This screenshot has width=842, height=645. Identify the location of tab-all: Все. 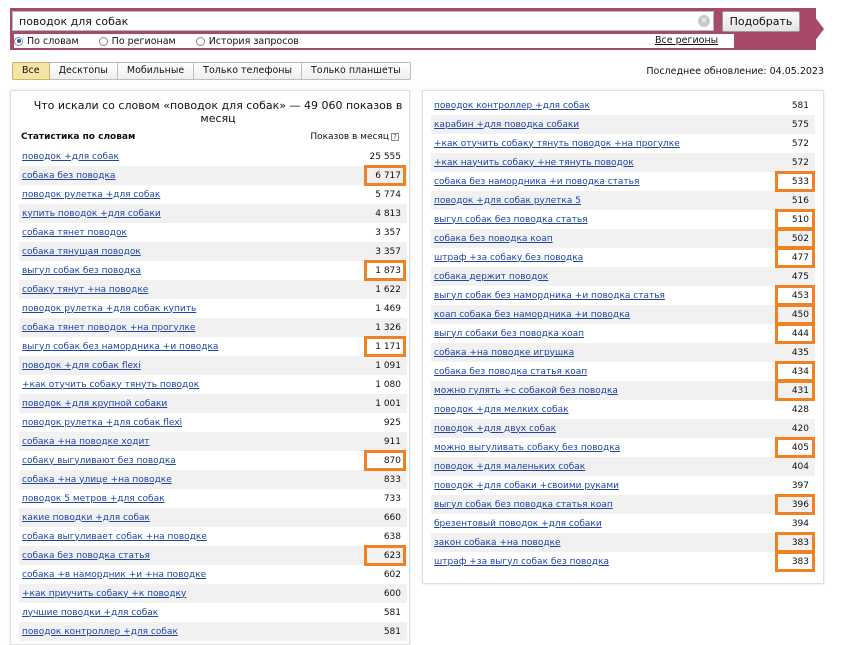
(31, 71).